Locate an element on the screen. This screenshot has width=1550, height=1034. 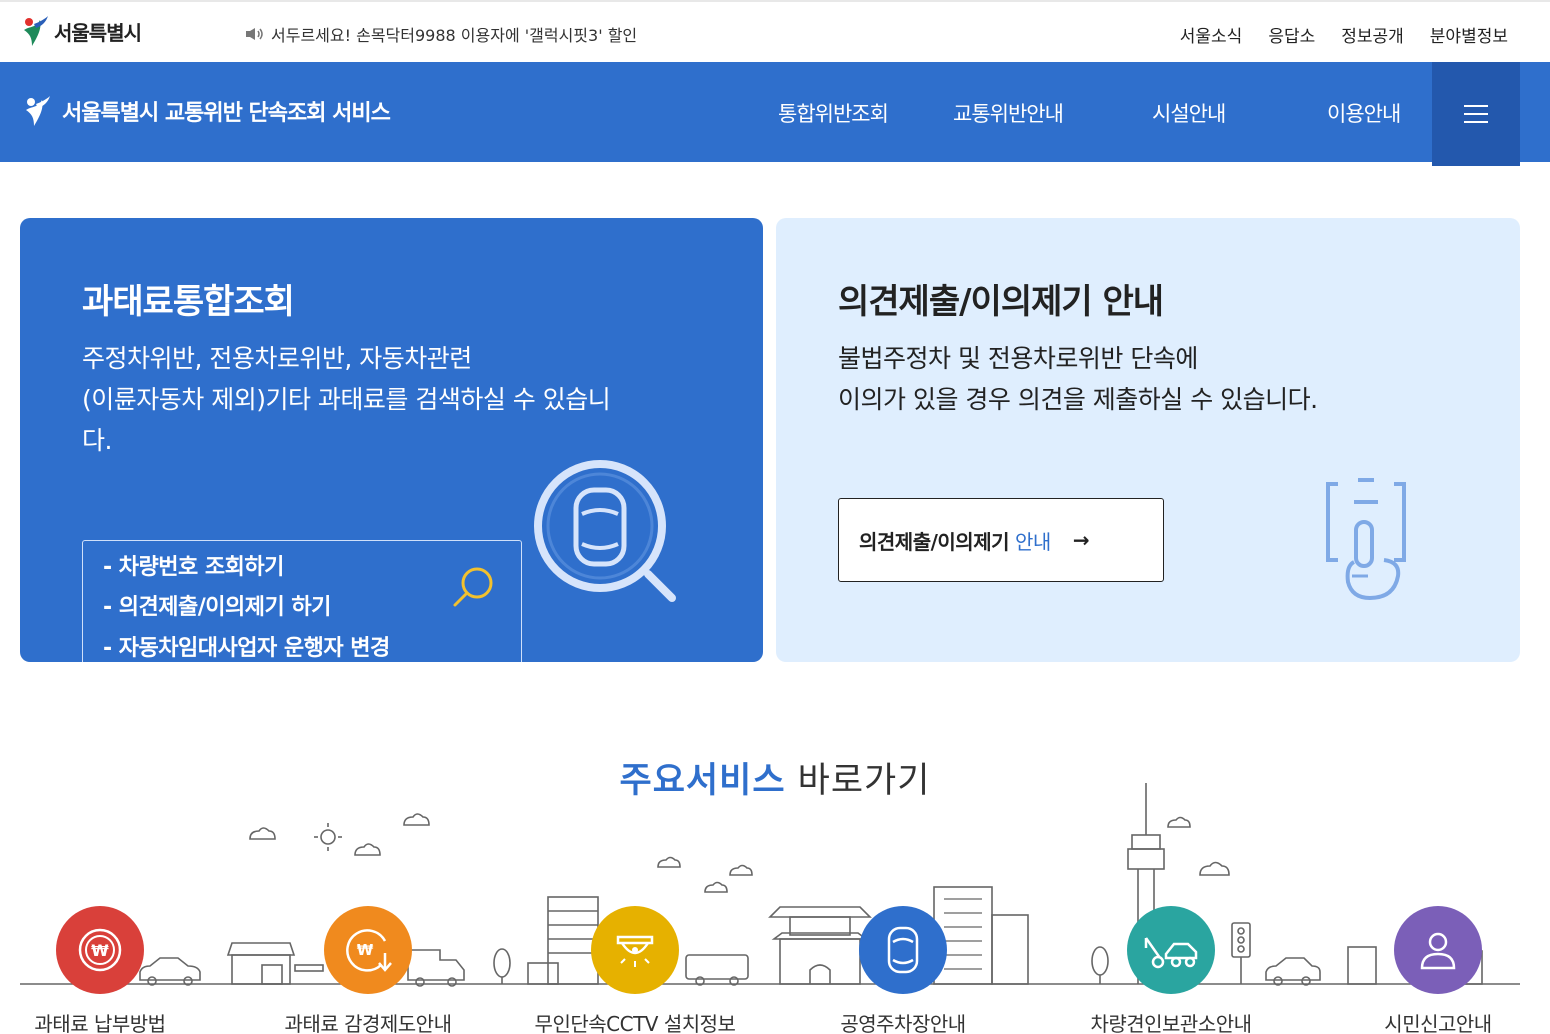
tow-truck-icon is located at coordinates (1171, 953).